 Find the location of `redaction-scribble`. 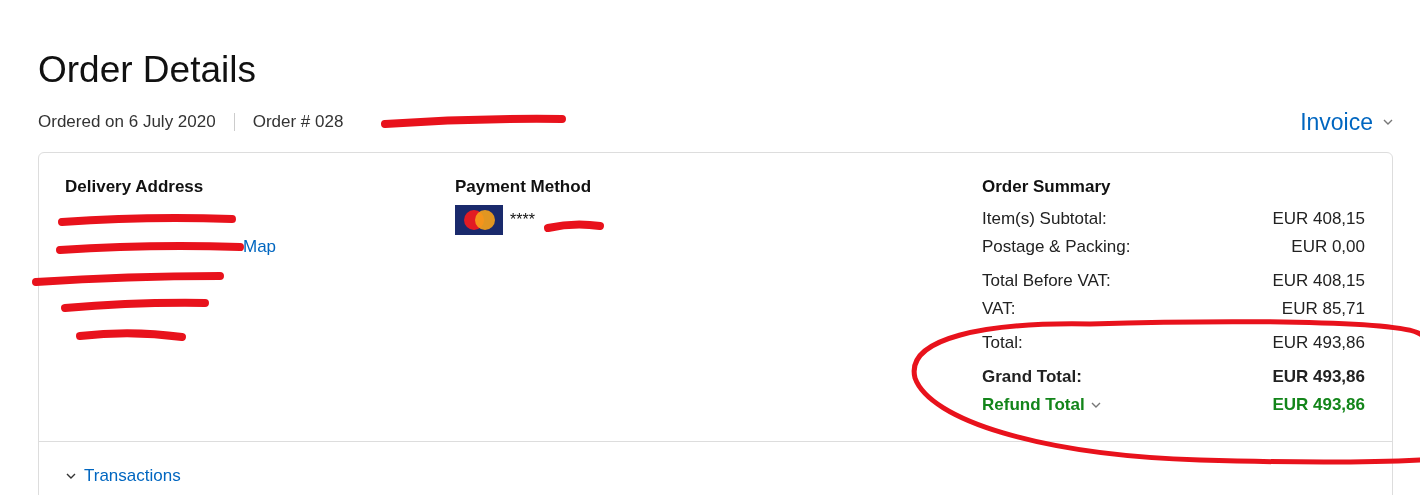

redaction-scribble is located at coordinates (574, 226).